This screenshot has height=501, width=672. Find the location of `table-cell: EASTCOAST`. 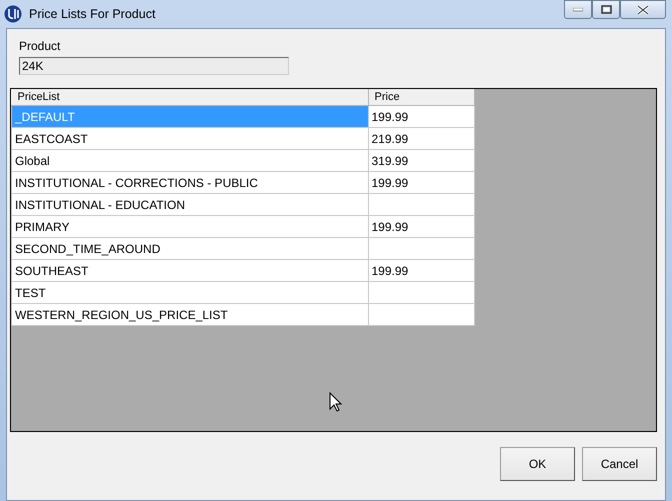

table-cell: EASTCOAST is located at coordinates (190, 139).